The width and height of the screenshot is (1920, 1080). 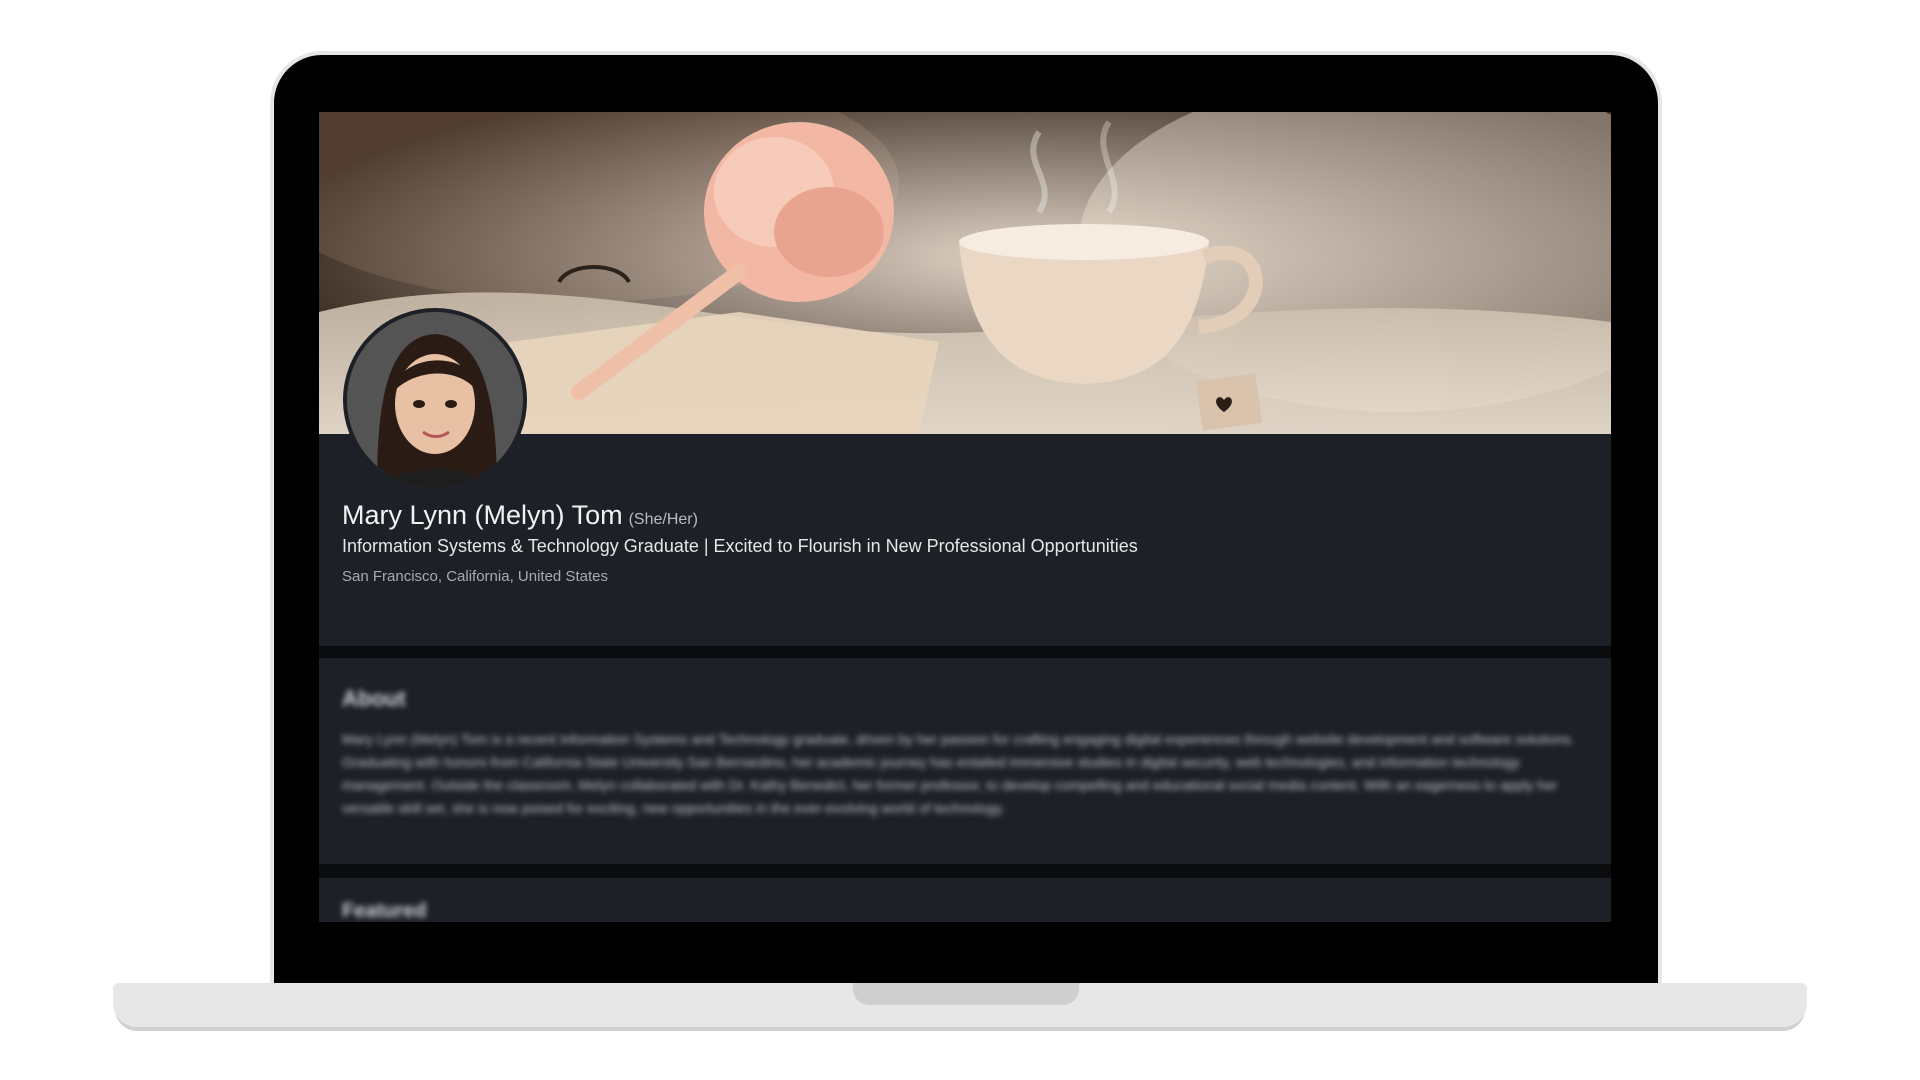 I want to click on profile-name: Mary Lynn (Melyn) Tom, so click(x=482, y=515).